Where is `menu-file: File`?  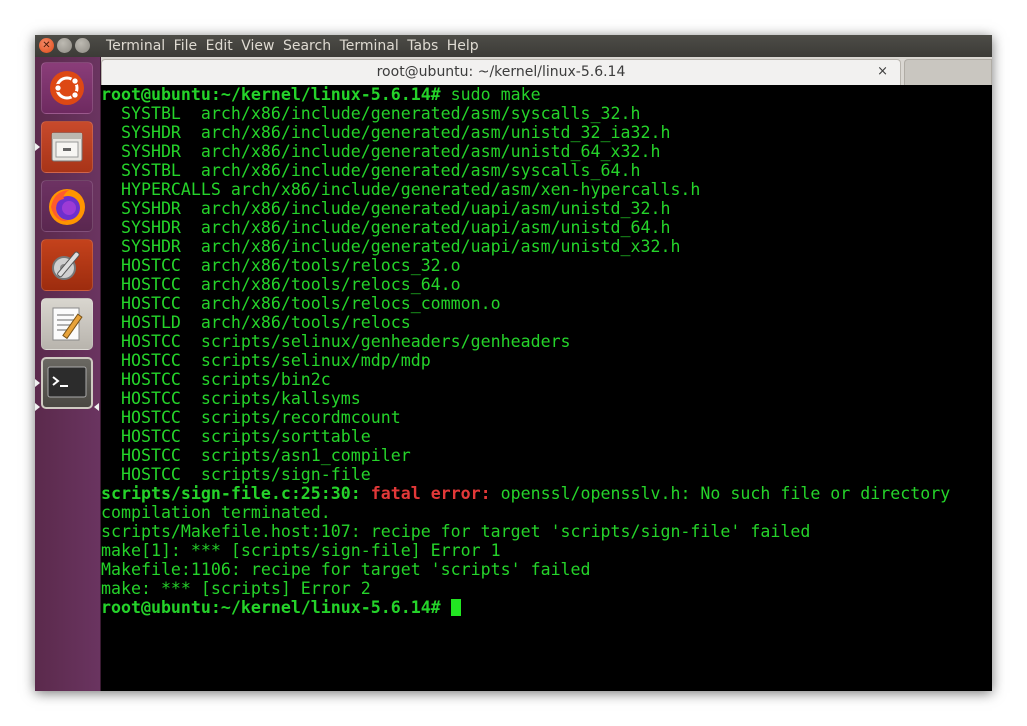 menu-file: File is located at coordinates (185, 46).